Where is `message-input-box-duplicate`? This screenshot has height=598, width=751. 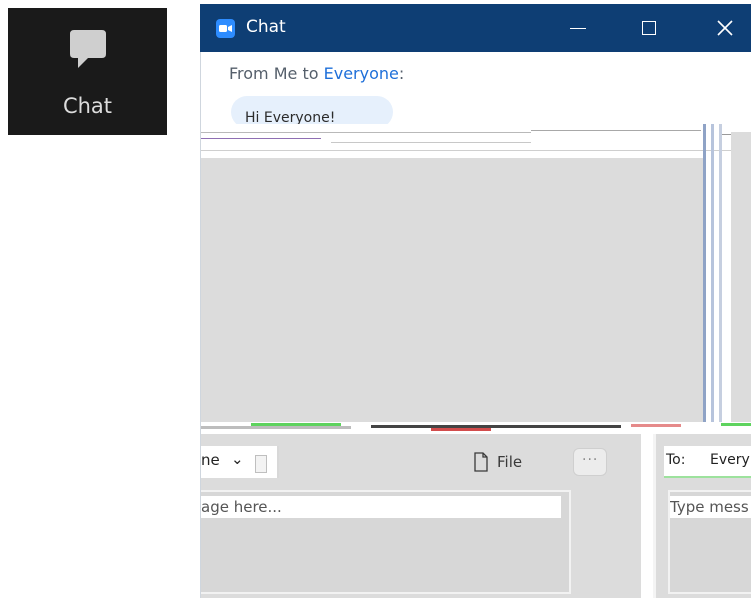 message-input-box-duplicate is located at coordinates (709, 542).